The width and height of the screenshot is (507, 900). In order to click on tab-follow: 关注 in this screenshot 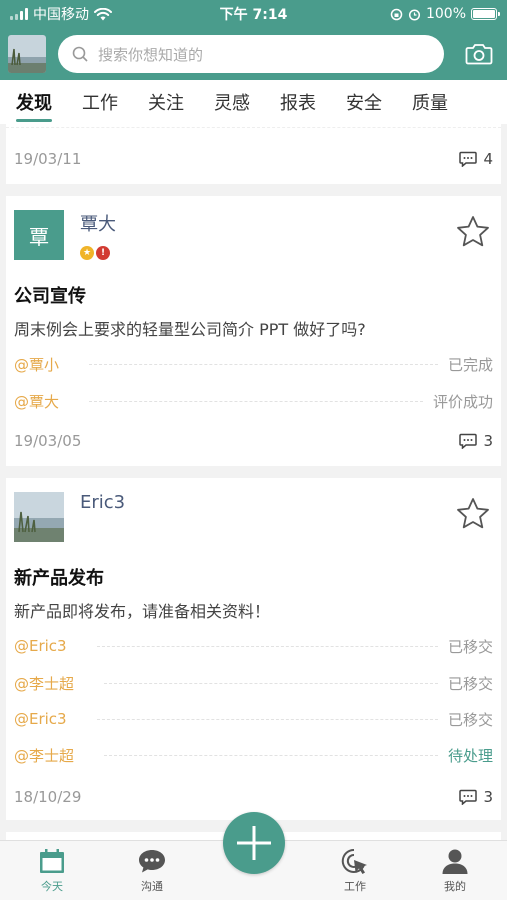, I will do `click(166, 102)`.